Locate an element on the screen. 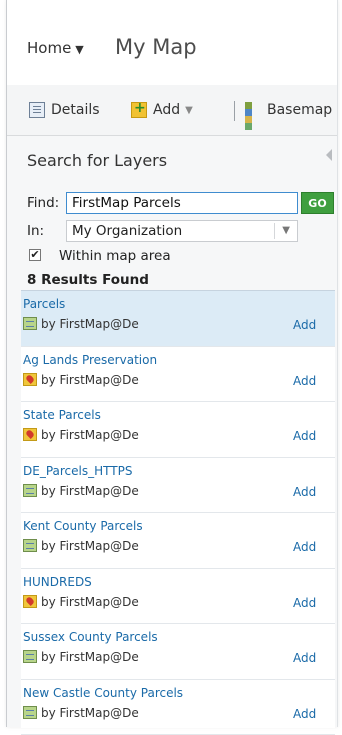 The image size is (342, 735). result-title: Kent County Parcels is located at coordinates (83, 526).